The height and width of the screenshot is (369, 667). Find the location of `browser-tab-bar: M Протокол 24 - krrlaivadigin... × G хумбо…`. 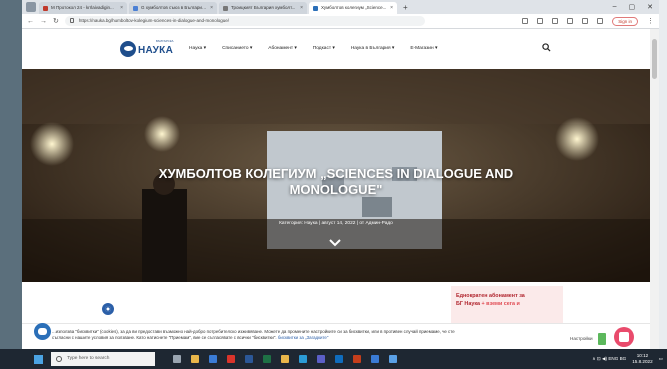

browser-tab-bar: M Протокол 24 - krrlaivadigin... × G хумбо… is located at coordinates (340, 7).